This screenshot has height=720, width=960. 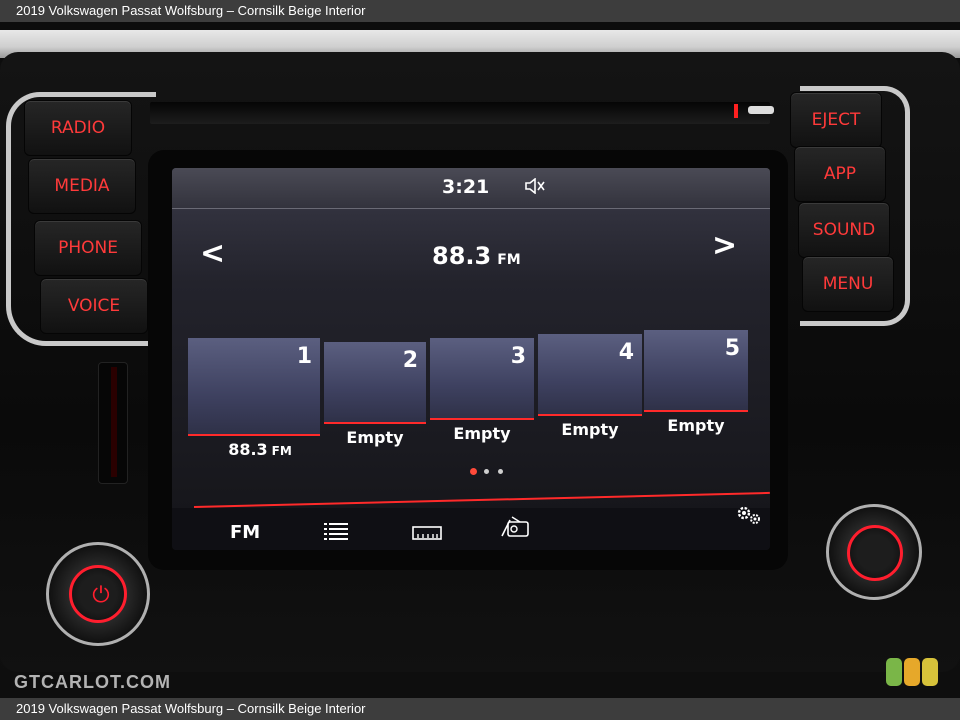 What do you see at coordinates (626, 352) in the screenshot?
I see `preset-number: 4` at bounding box center [626, 352].